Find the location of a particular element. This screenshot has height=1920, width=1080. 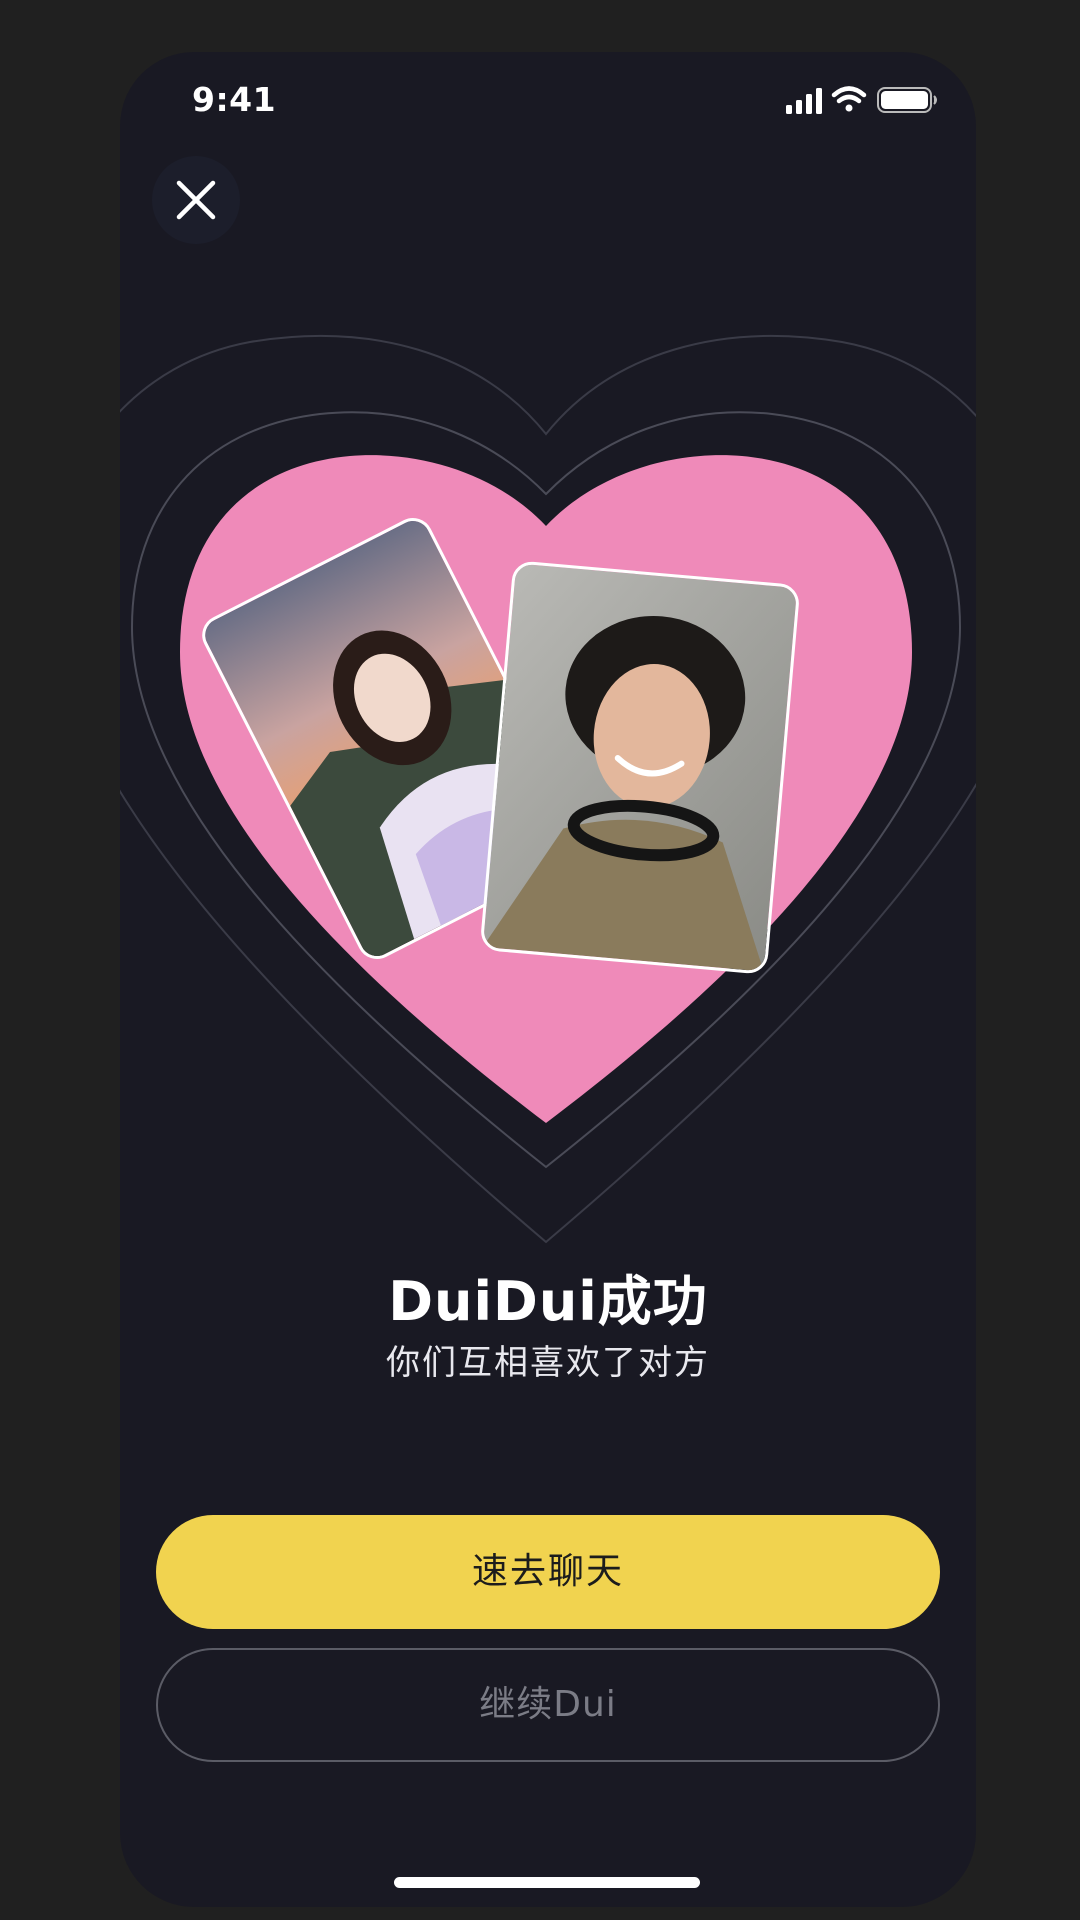

match-photo-right is located at coordinates (640, 767).